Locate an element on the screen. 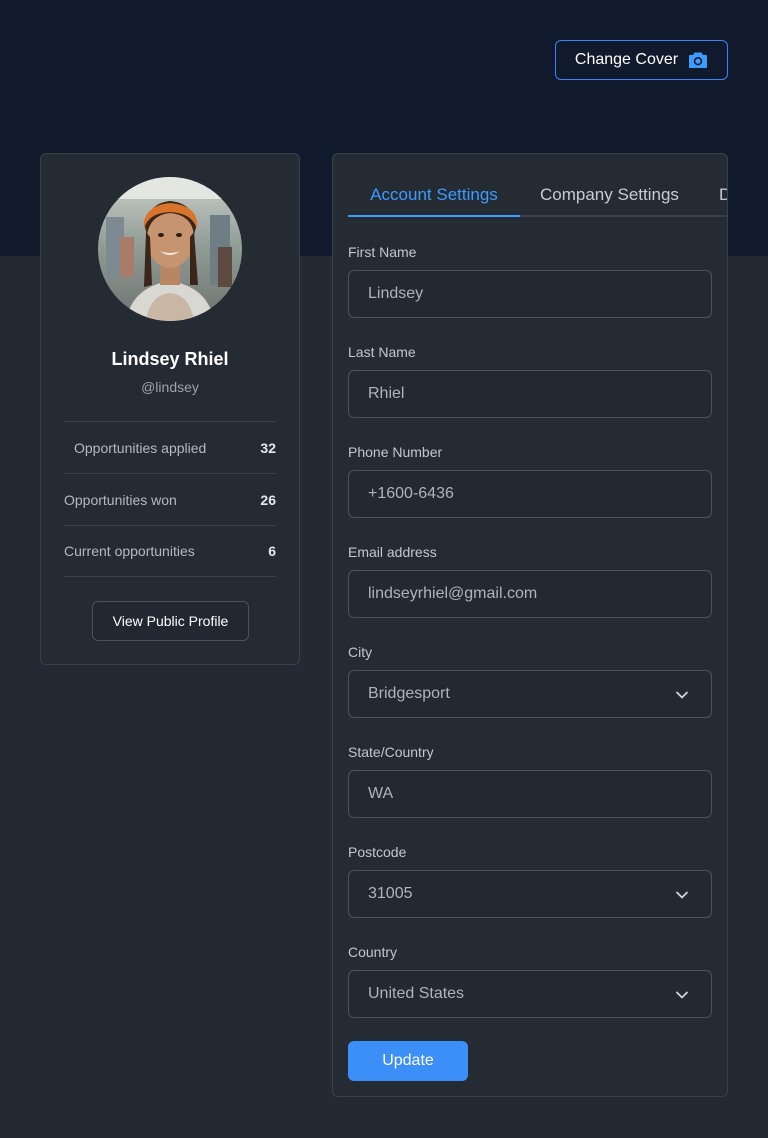 This screenshot has height=1138, width=768. email-label: Email address is located at coordinates (392, 552).